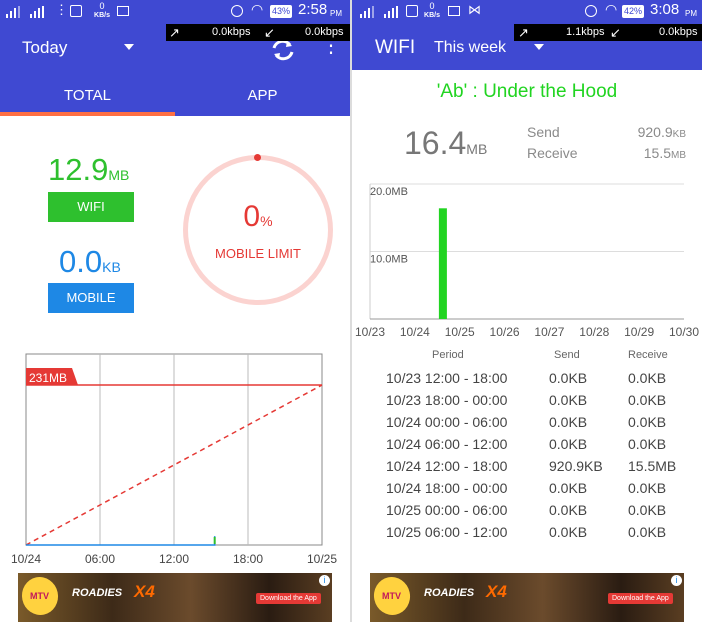  Describe the element at coordinates (415, 332) in the screenshot. I see `x-tick-label: 10/24` at that location.